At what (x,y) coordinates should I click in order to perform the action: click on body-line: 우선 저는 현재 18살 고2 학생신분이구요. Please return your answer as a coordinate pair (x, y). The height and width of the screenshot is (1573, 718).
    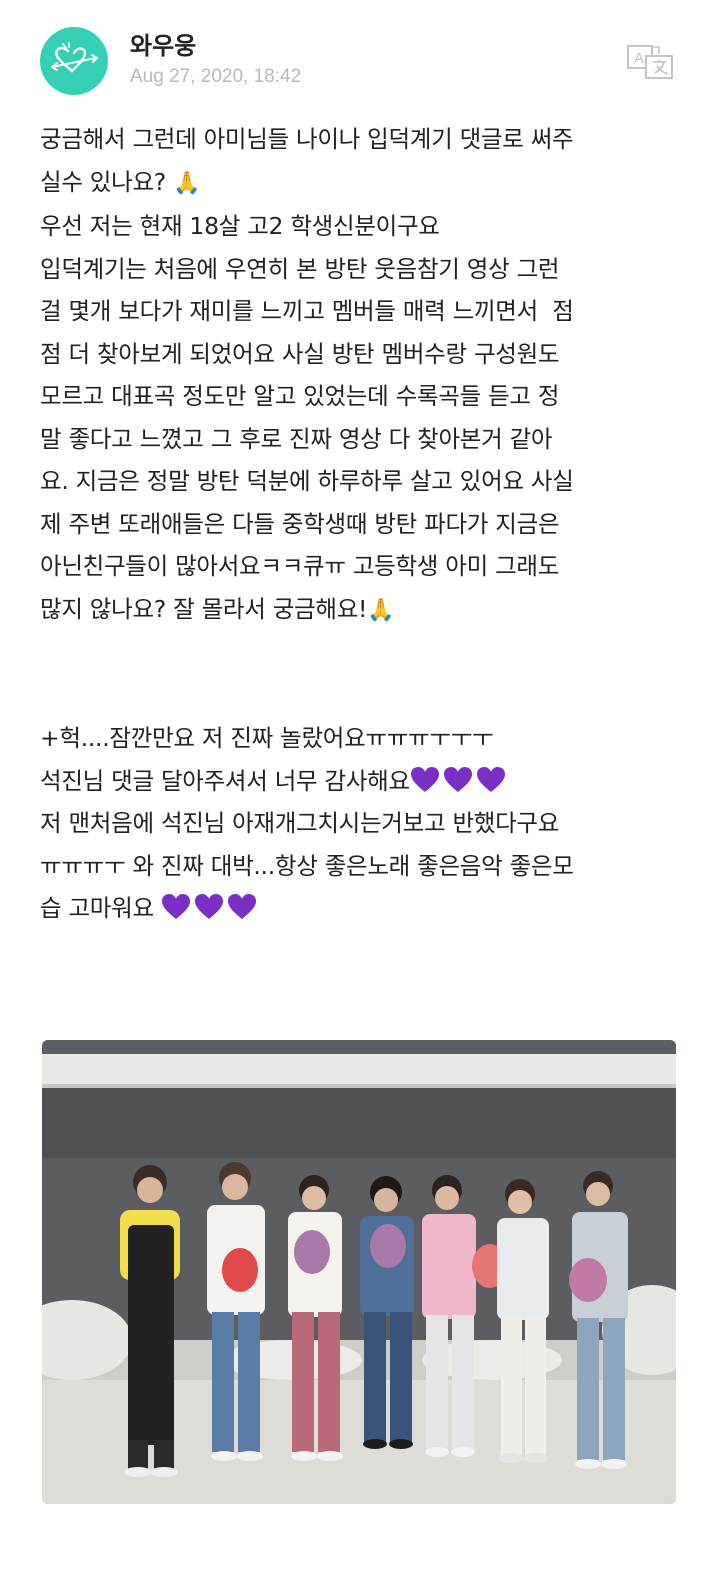
    Looking at the image, I should click on (240, 226).